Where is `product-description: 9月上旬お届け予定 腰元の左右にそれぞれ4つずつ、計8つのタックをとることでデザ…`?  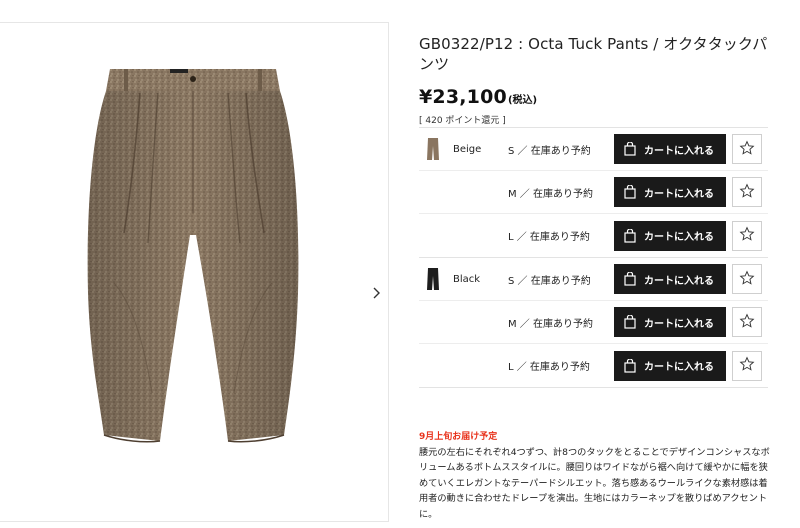 product-description: 9月上旬お届け予定 腰元の左右にそれぞれ4つずつ、計8つのタックをとることでデザ… is located at coordinates (595, 475).